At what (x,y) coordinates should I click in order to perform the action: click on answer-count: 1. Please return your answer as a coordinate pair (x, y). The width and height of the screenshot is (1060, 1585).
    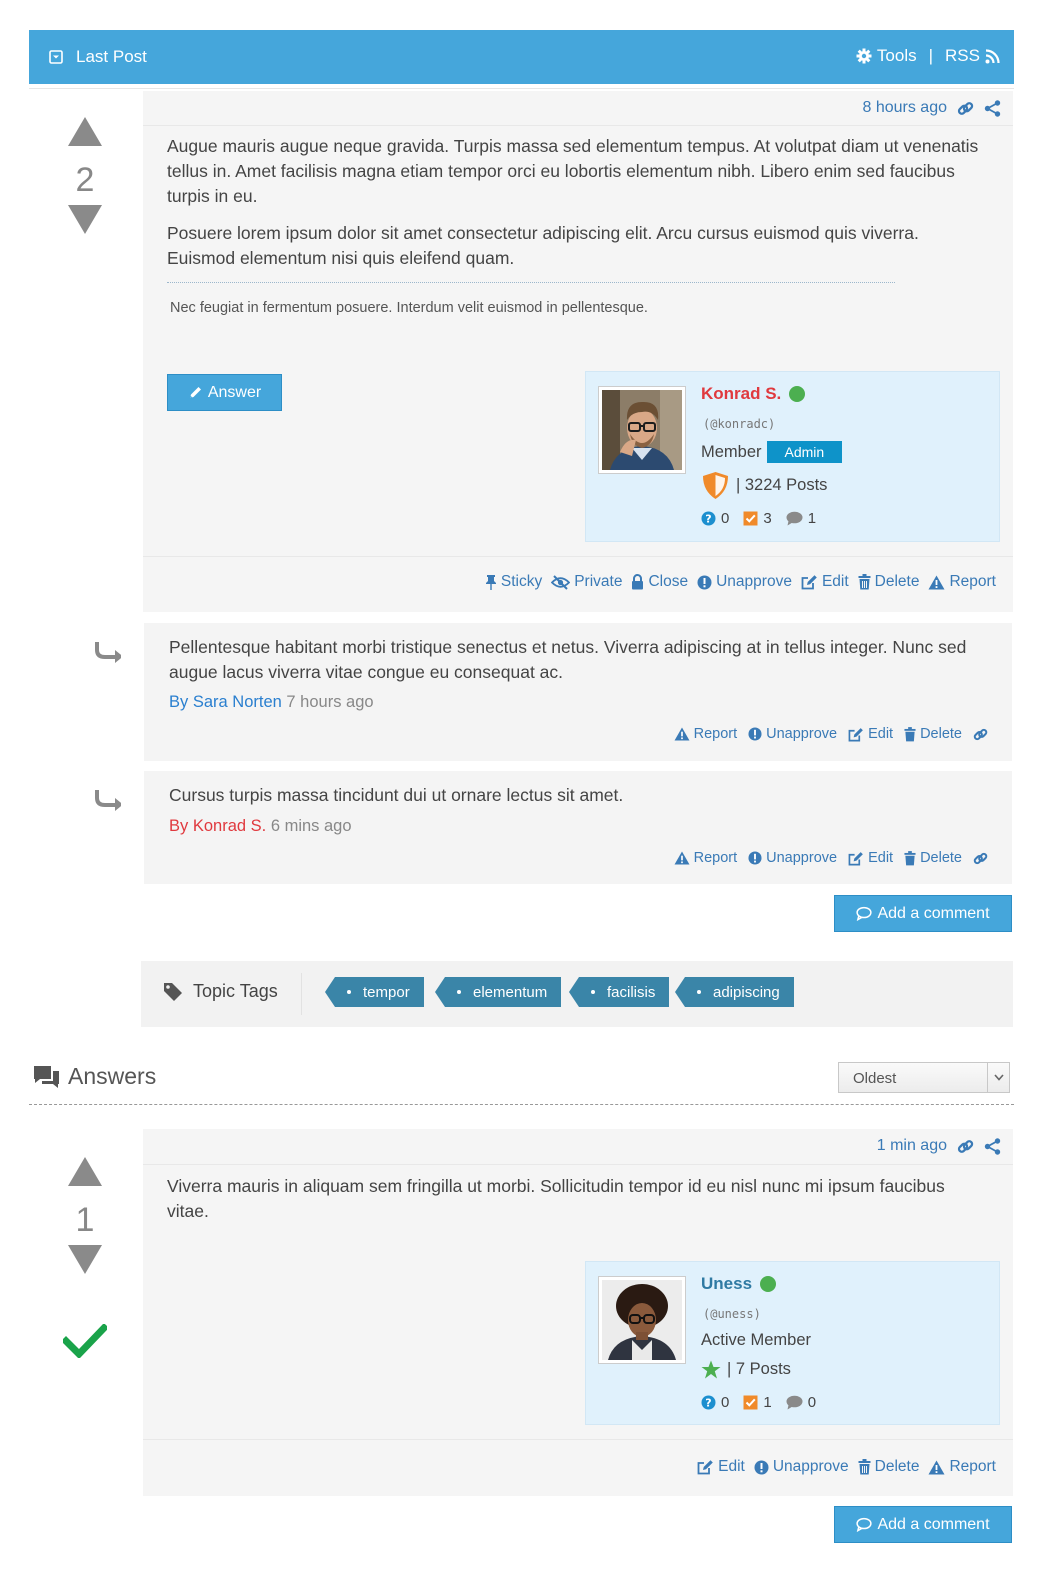
    Looking at the image, I should click on (767, 1402).